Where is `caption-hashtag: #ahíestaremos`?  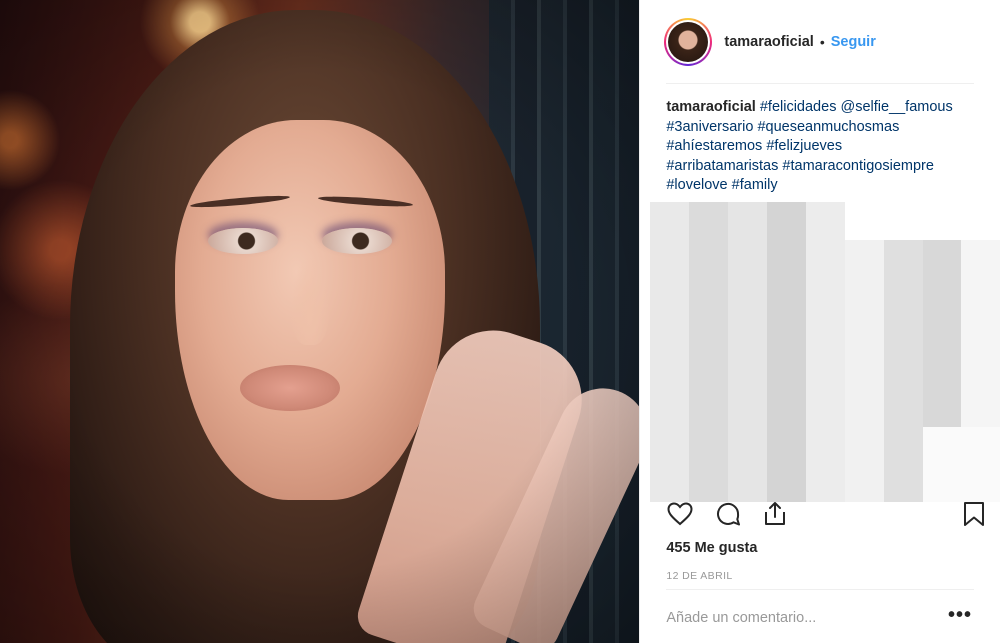
caption-hashtag: #ahíestaremos is located at coordinates (714, 146).